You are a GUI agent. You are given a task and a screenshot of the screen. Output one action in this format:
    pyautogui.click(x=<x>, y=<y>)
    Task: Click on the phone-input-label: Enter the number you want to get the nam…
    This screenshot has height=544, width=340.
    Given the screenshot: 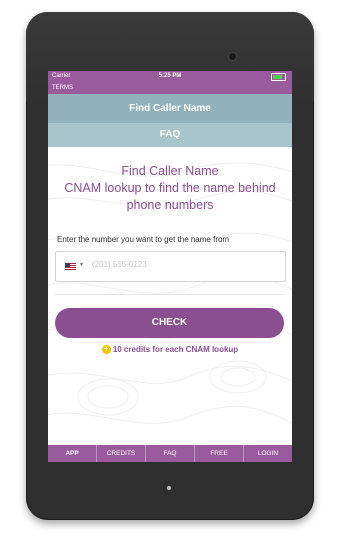 What is the action you would take?
    pyautogui.click(x=143, y=239)
    